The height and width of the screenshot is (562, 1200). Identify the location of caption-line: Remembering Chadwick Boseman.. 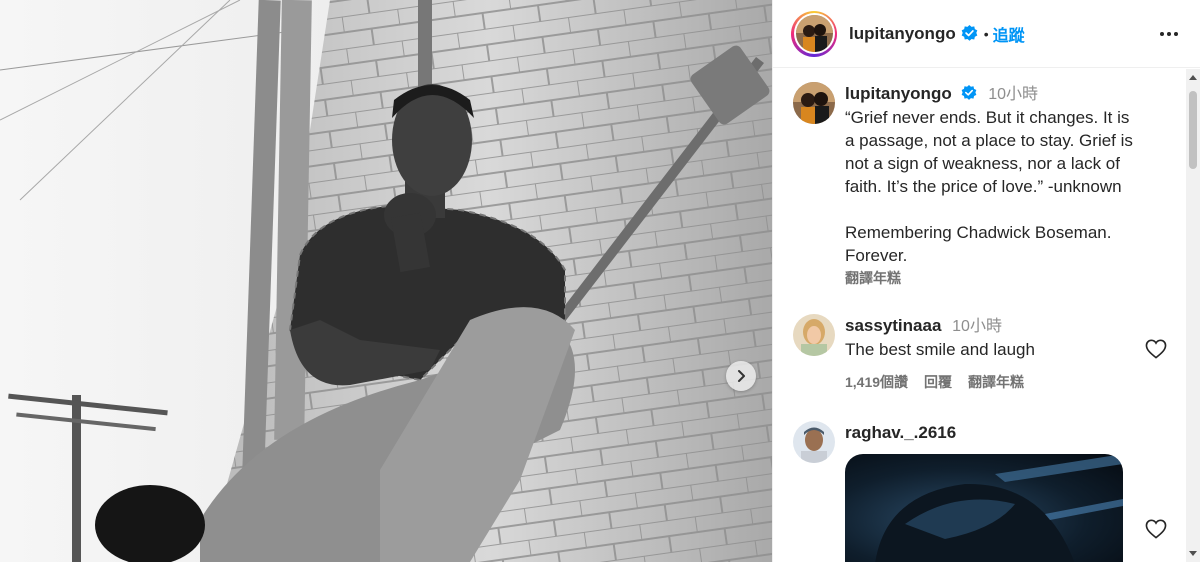
(978, 232).